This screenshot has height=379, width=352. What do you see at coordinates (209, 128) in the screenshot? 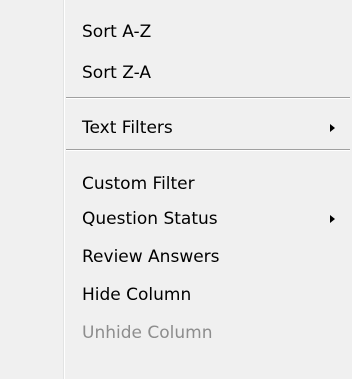
I see `menu-item-text-filters: Text Filters` at bounding box center [209, 128].